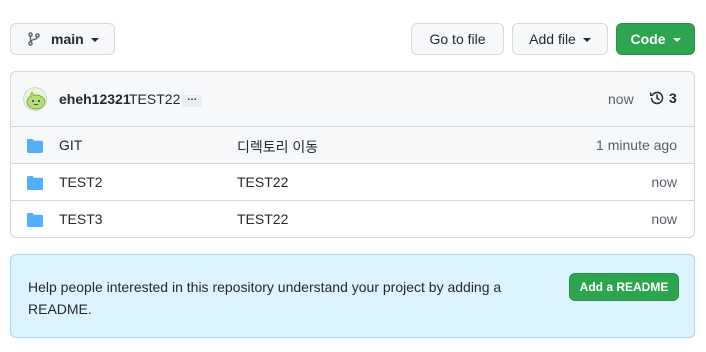  Describe the element at coordinates (648, 39) in the screenshot. I see `code-label: Code` at that location.